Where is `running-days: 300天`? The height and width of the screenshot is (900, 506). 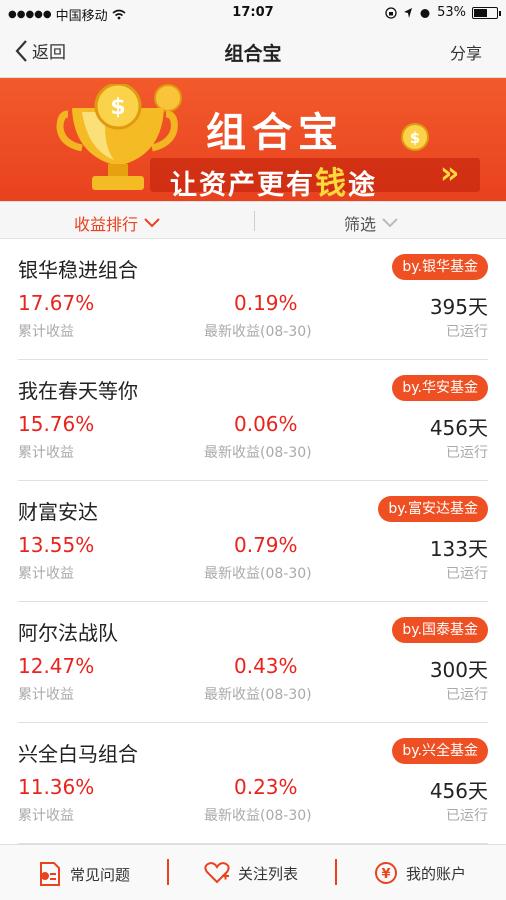
running-days: 300天 is located at coordinates (458, 670).